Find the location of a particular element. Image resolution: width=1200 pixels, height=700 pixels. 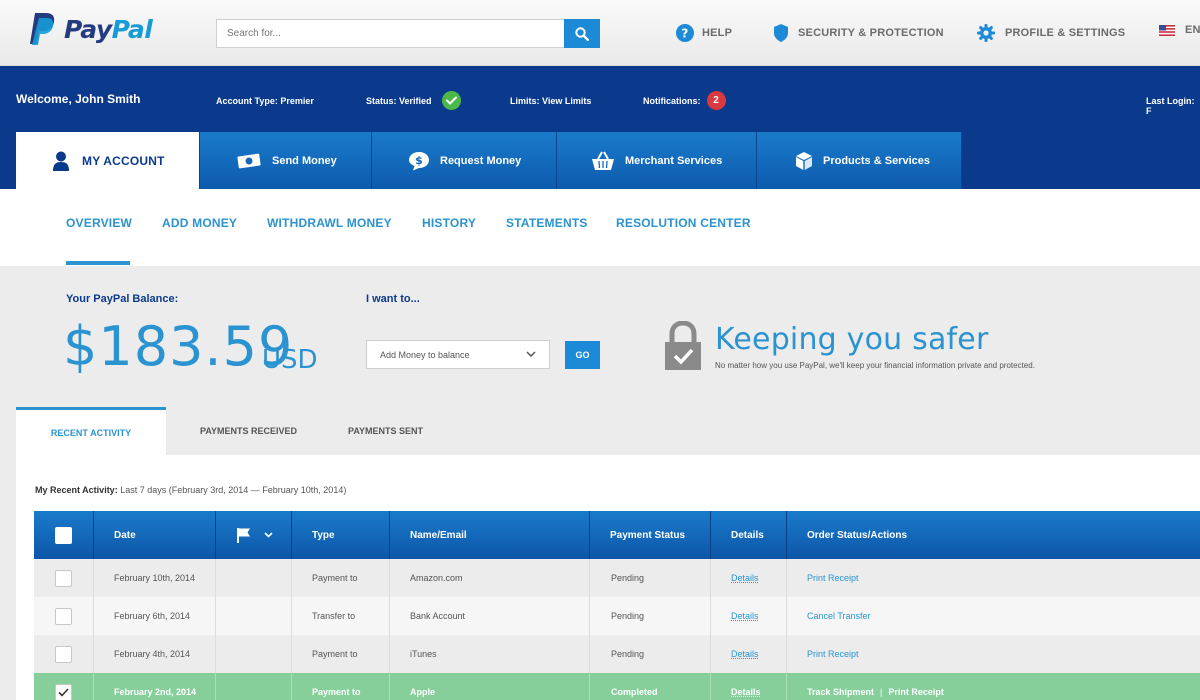

language-label: EN is located at coordinates (1192, 30).